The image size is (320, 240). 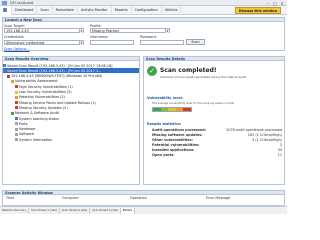 I want to click on stat-label: Open ports:, so click(x=163, y=155).